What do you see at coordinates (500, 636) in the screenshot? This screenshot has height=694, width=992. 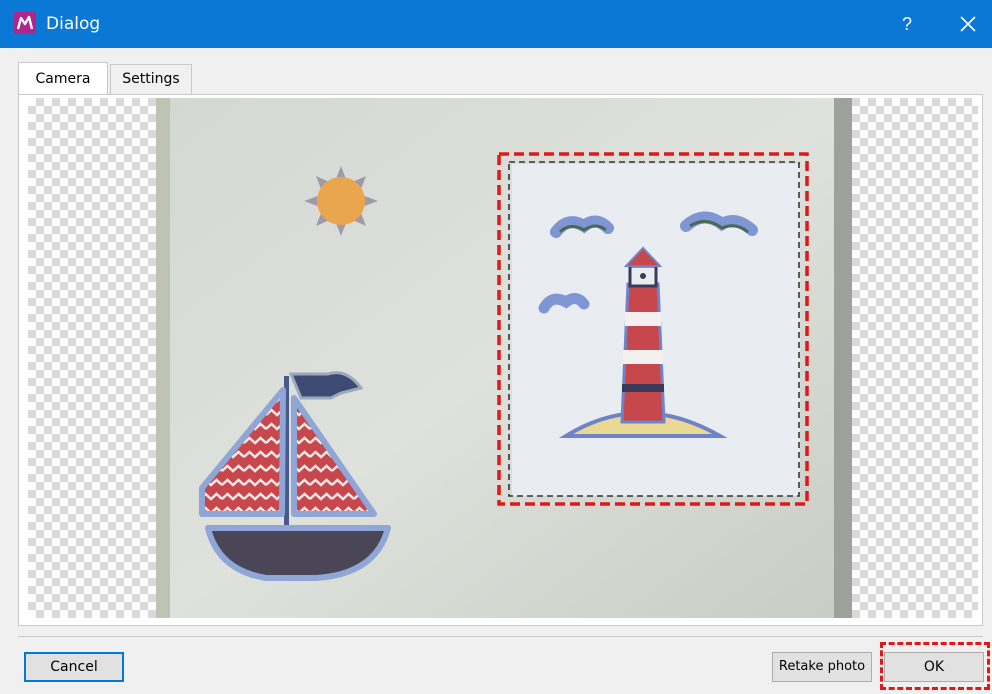 I see `button-separator` at bounding box center [500, 636].